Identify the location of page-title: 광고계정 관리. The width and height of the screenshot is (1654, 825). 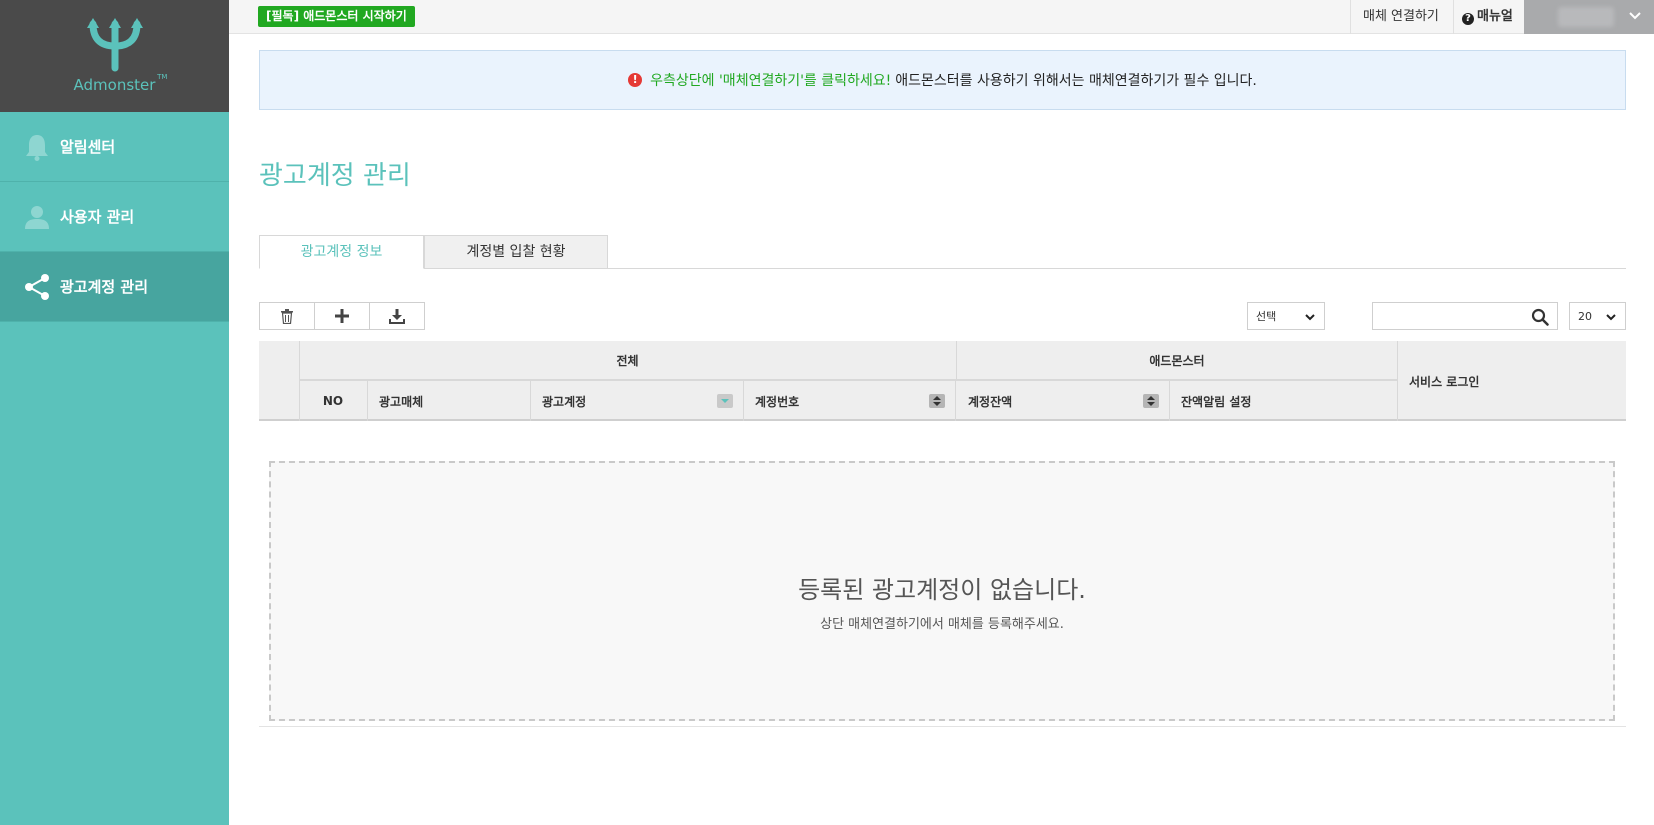
(335, 176).